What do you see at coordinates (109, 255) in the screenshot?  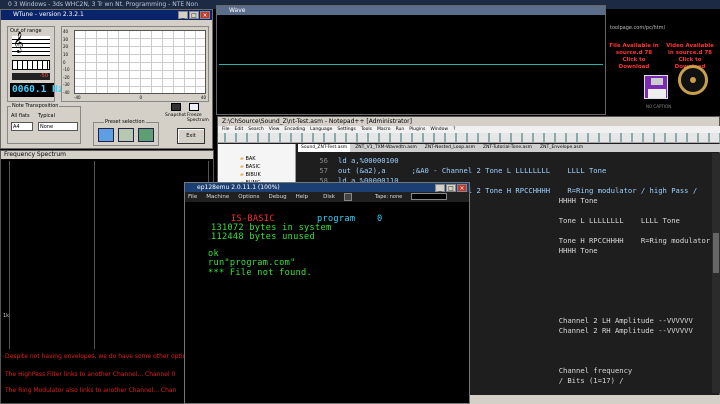 I see `spectrum-plot` at bounding box center [109, 255].